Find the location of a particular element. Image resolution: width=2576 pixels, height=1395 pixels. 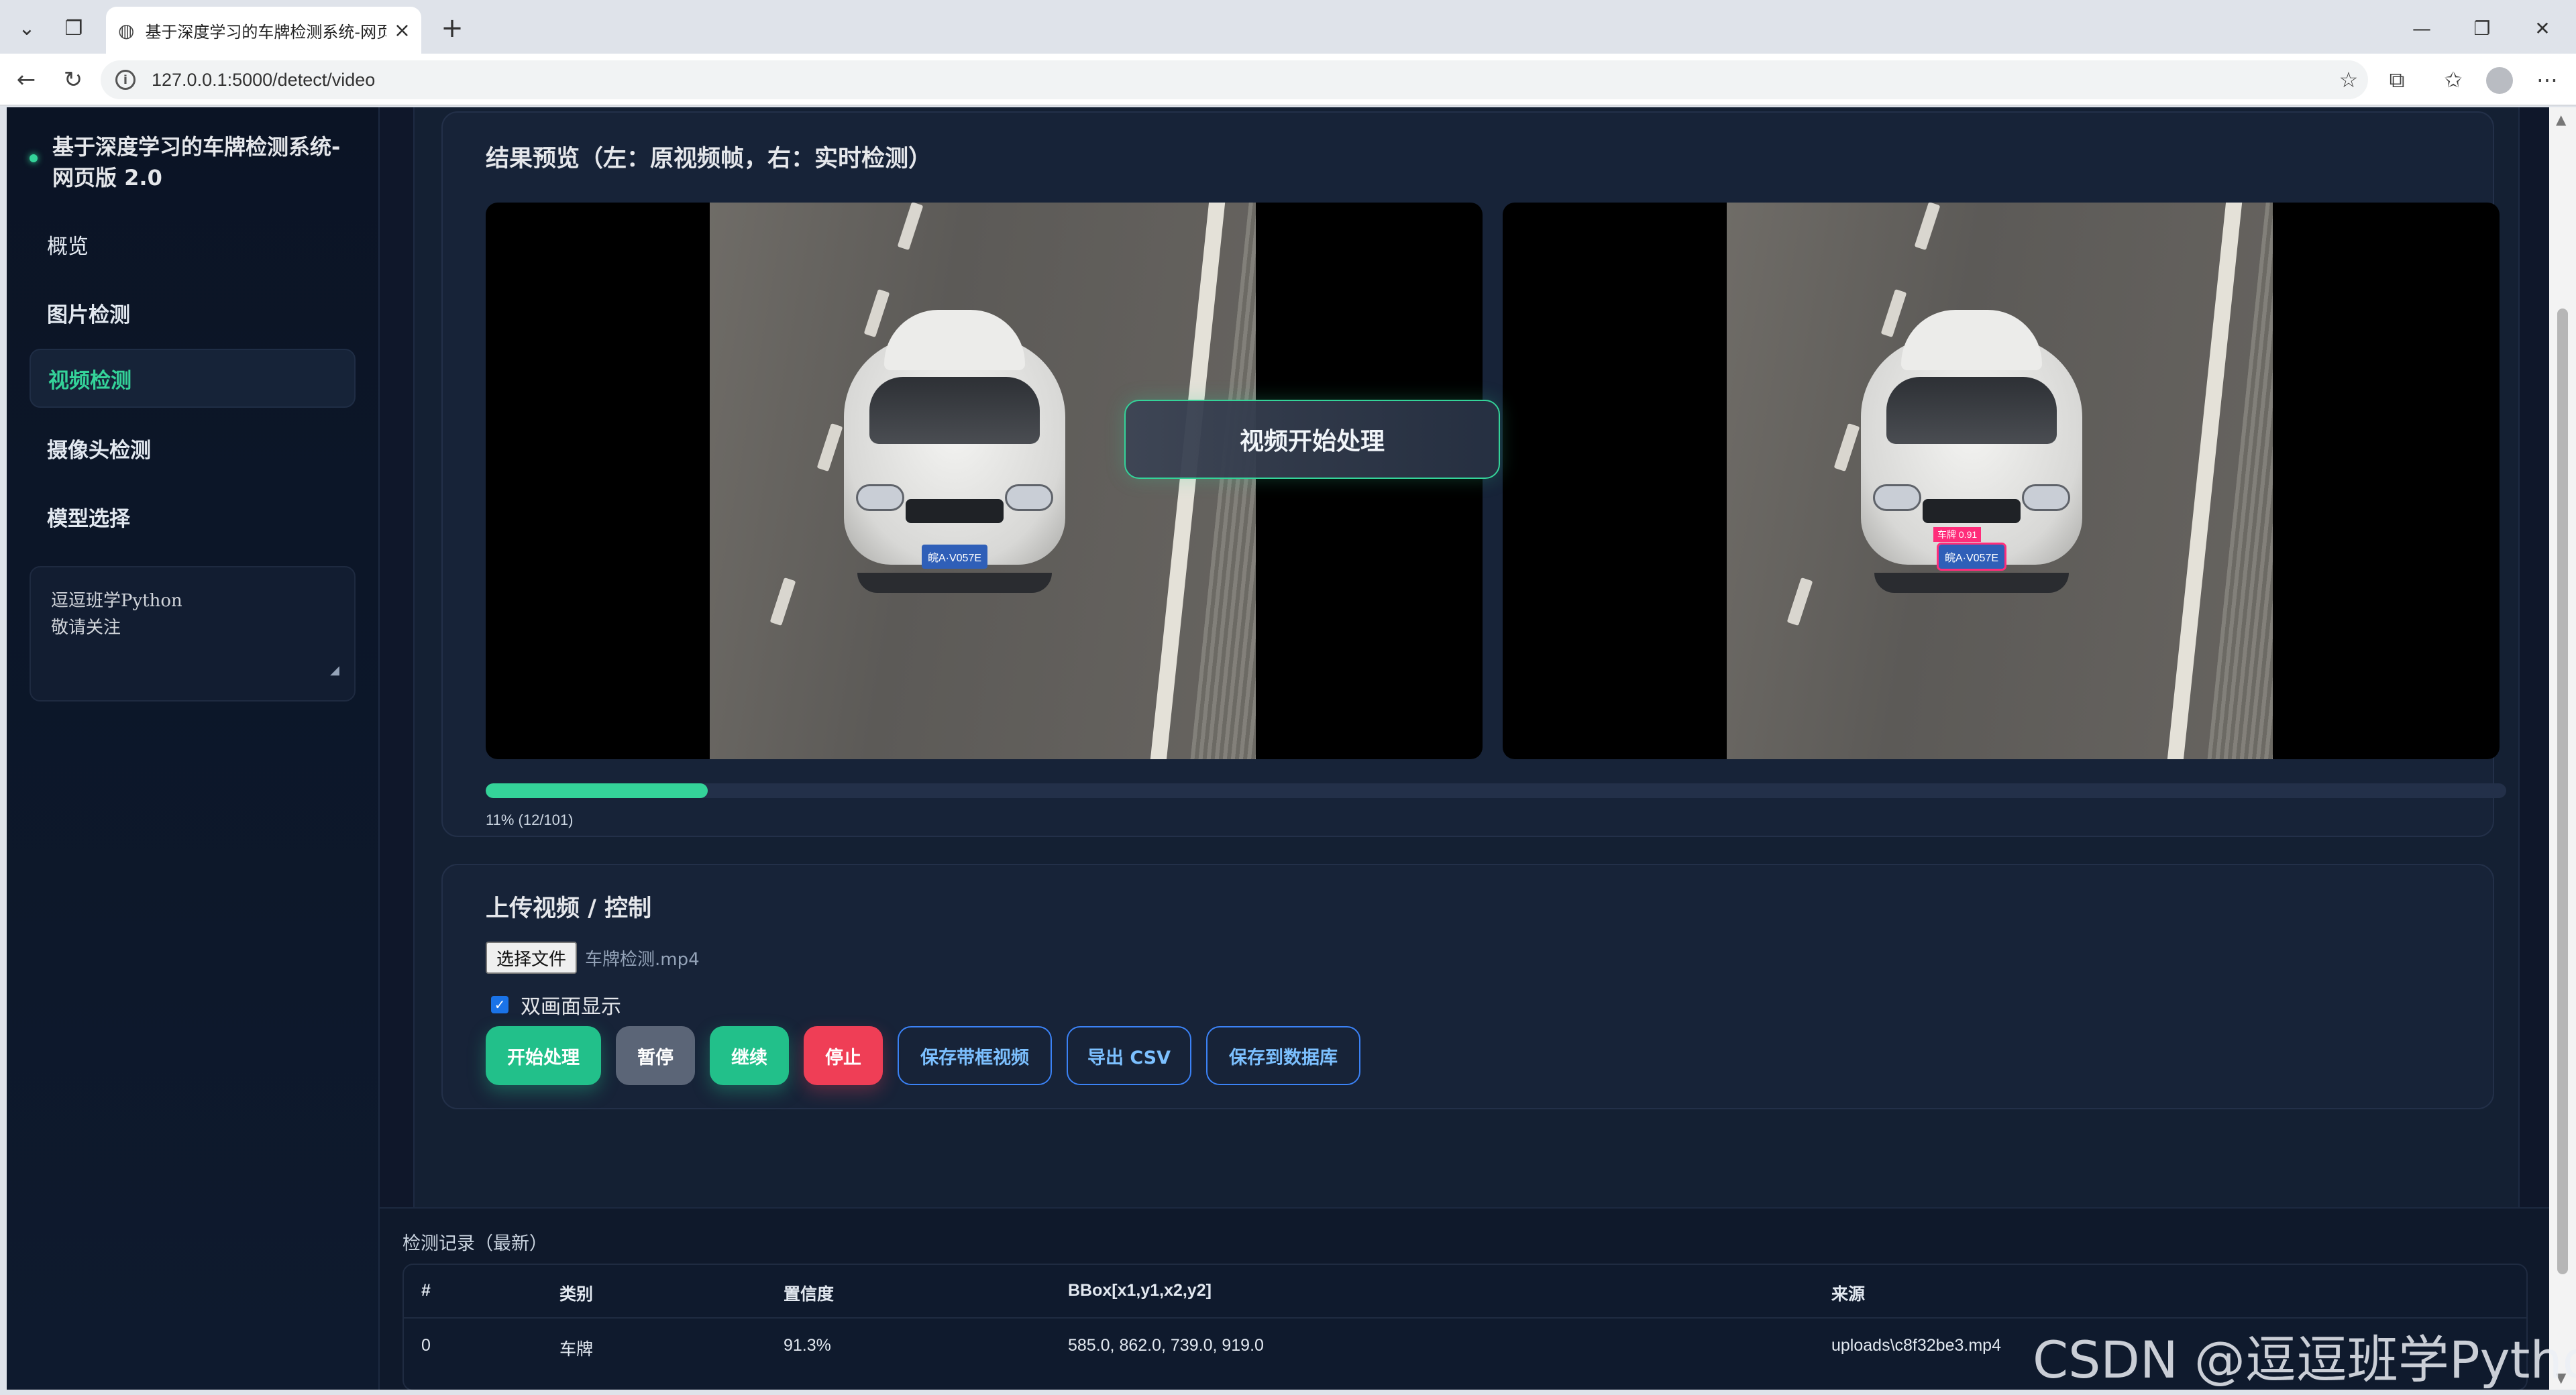

car: 车牌 0.91 皖A·V057E is located at coordinates (1971, 451).